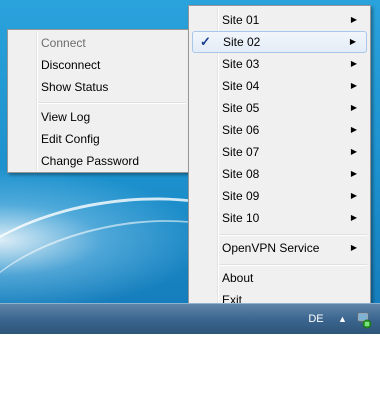 This screenshot has width=380, height=419. I want to click on about-menu-item: About, so click(279, 278).